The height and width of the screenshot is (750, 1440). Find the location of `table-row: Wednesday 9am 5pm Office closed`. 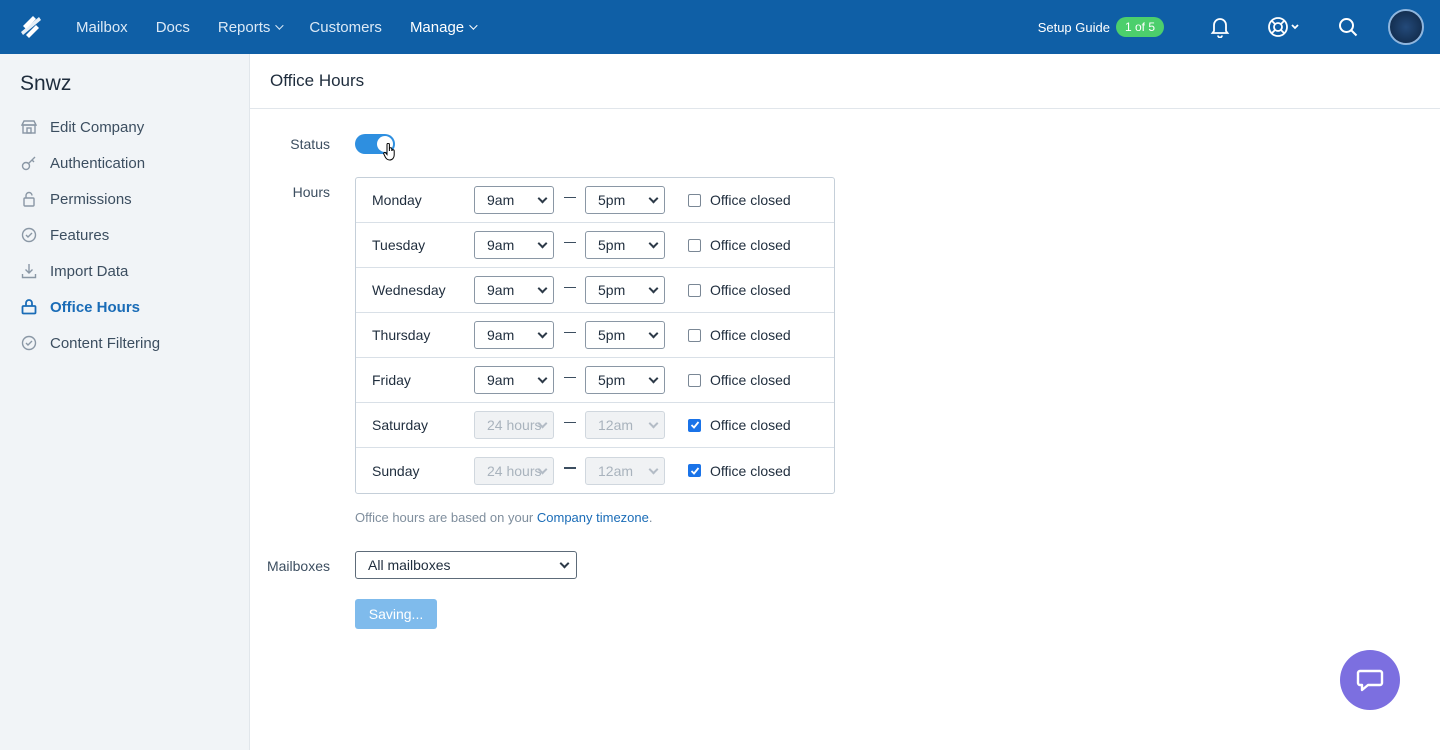

table-row: Wednesday 9am 5pm Office closed is located at coordinates (595, 290).